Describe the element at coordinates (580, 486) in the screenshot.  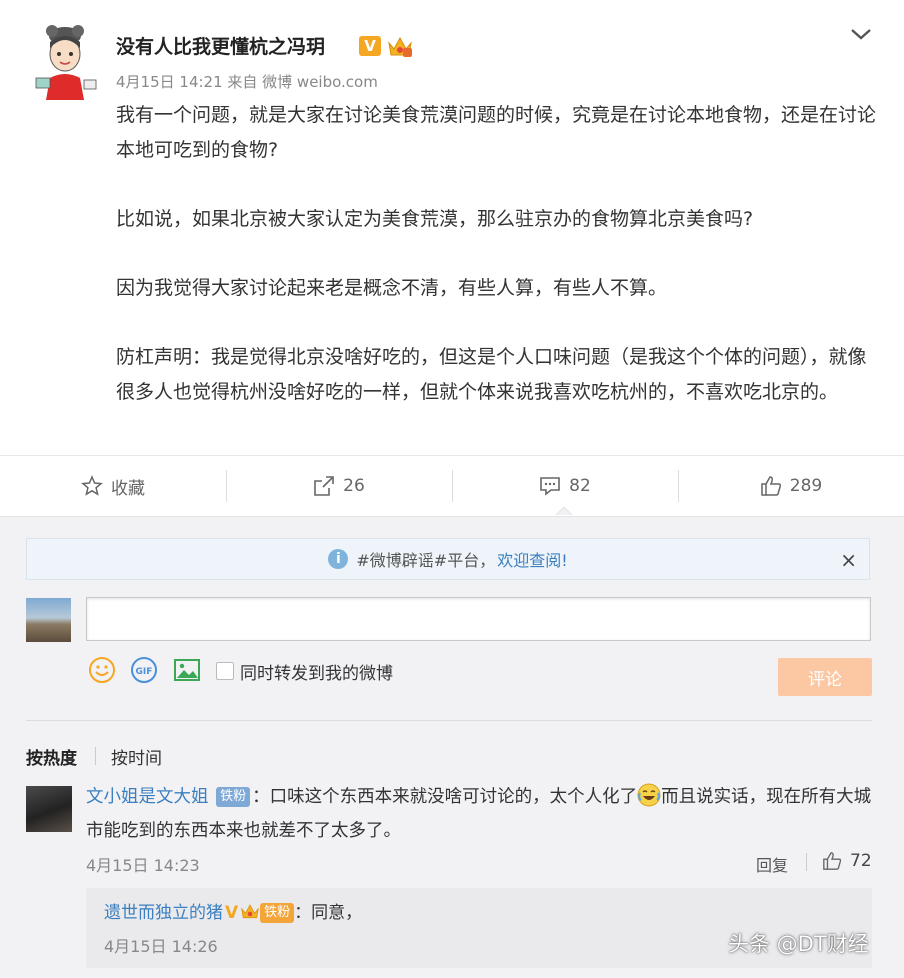
I see `comment-count: 82` at that location.